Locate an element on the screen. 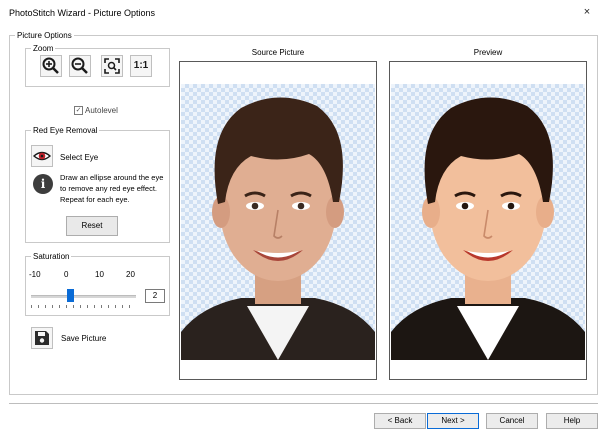 The width and height of the screenshot is (600, 436). red-eye-legend: Red Eye Removal is located at coordinates (65, 130).